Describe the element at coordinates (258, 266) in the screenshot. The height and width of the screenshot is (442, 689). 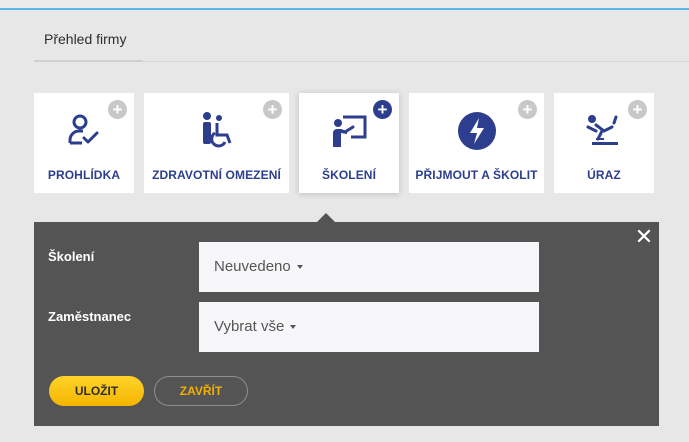
I see `training-select-value: Neuvedeno` at that location.